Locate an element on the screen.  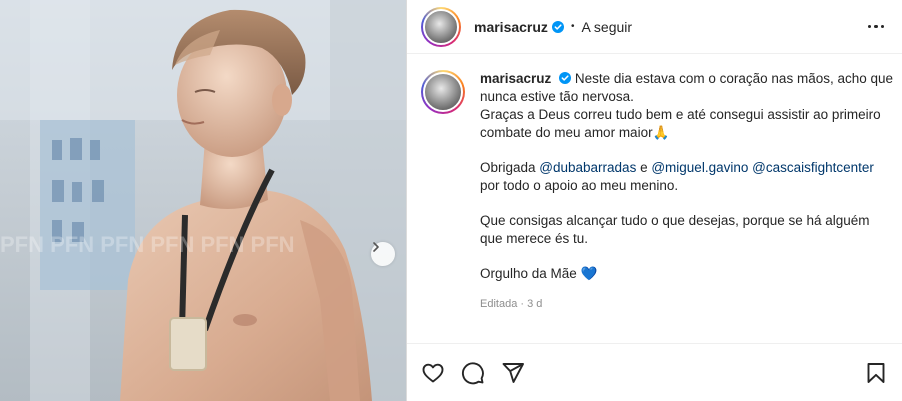
following-button: A seguir is located at coordinates (606, 27).